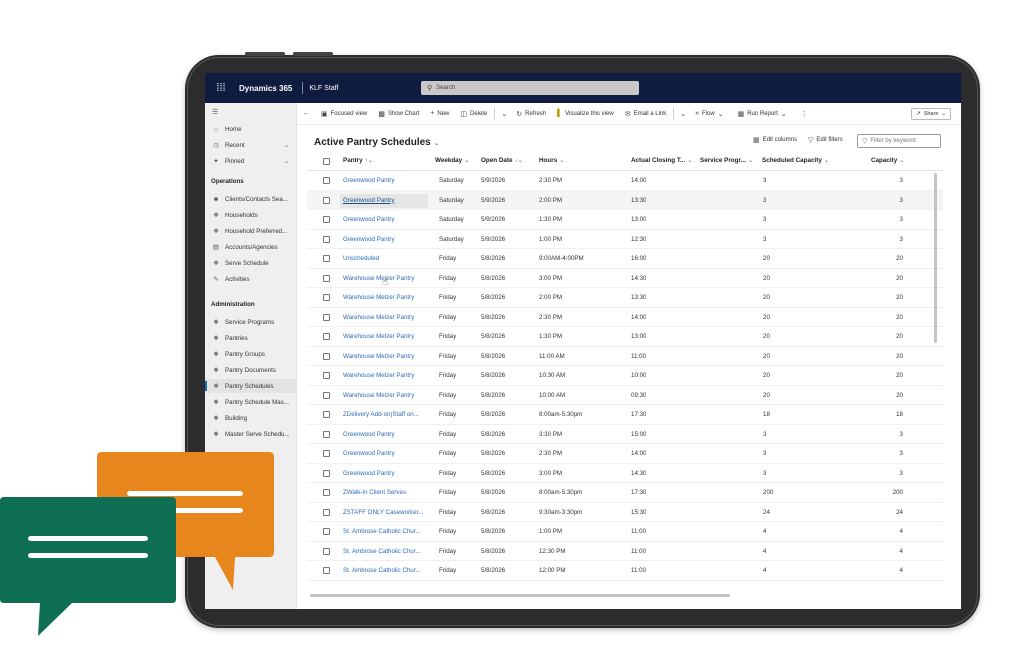 This screenshot has width=1024, height=655. I want to click on horizontal-scrollbar, so click(520, 595).